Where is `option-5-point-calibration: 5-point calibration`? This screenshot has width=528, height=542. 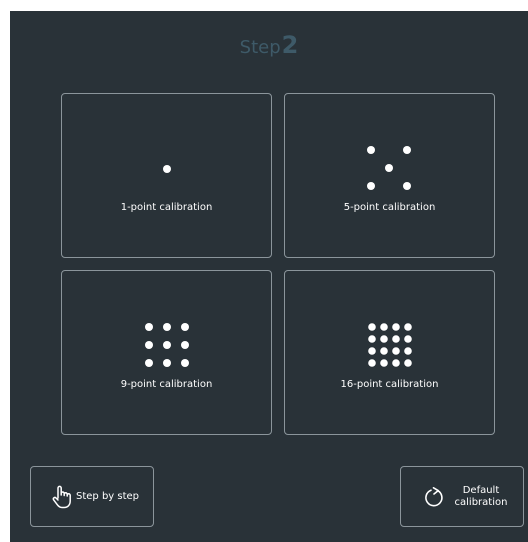
option-5-point-calibration: 5-point calibration is located at coordinates (389, 175).